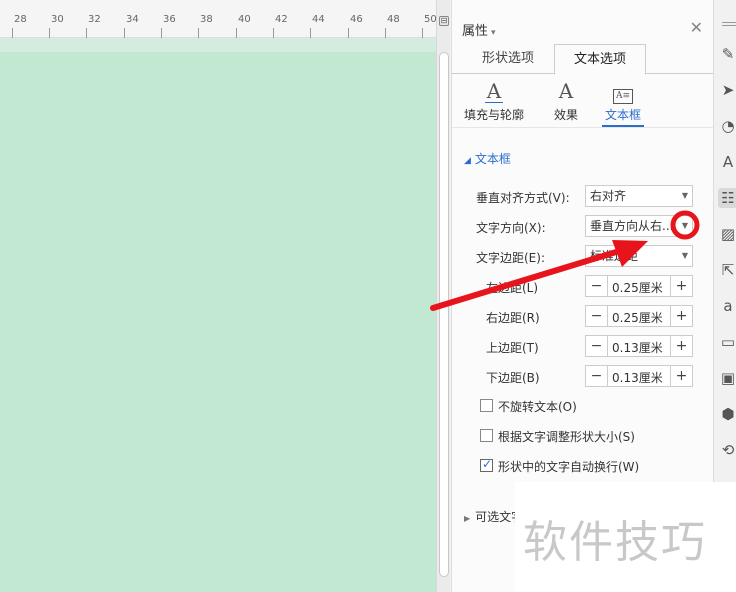  Describe the element at coordinates (565, 115) in the screenshot. I see `subtab-label: 效果` at that location.